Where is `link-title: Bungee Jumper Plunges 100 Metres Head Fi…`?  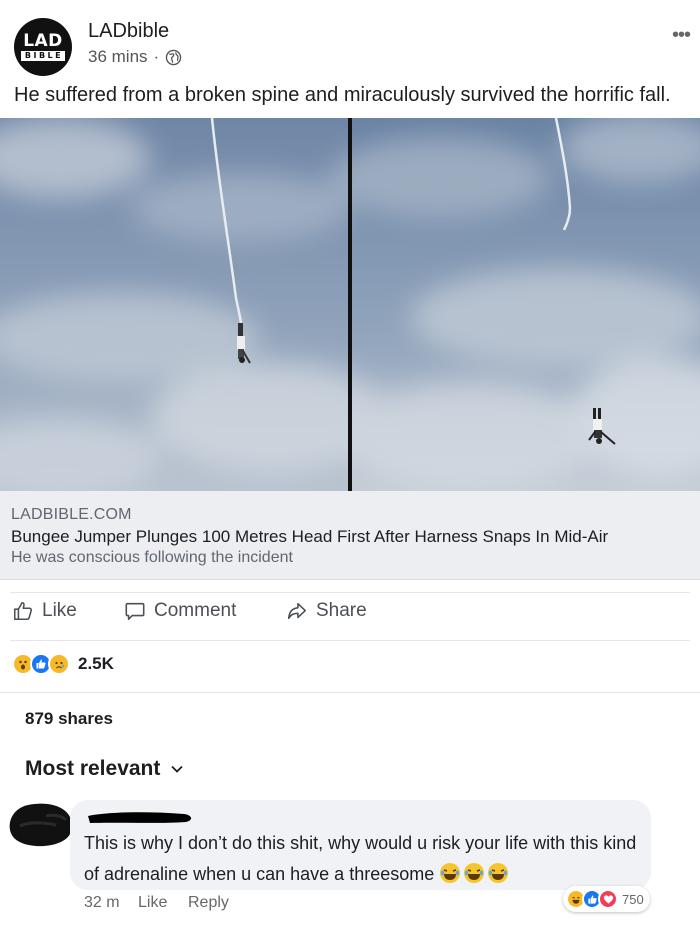 link-title: Bungee Jumper Plunges 100 Metres Head Fi… is located at coordinates (310, 536).